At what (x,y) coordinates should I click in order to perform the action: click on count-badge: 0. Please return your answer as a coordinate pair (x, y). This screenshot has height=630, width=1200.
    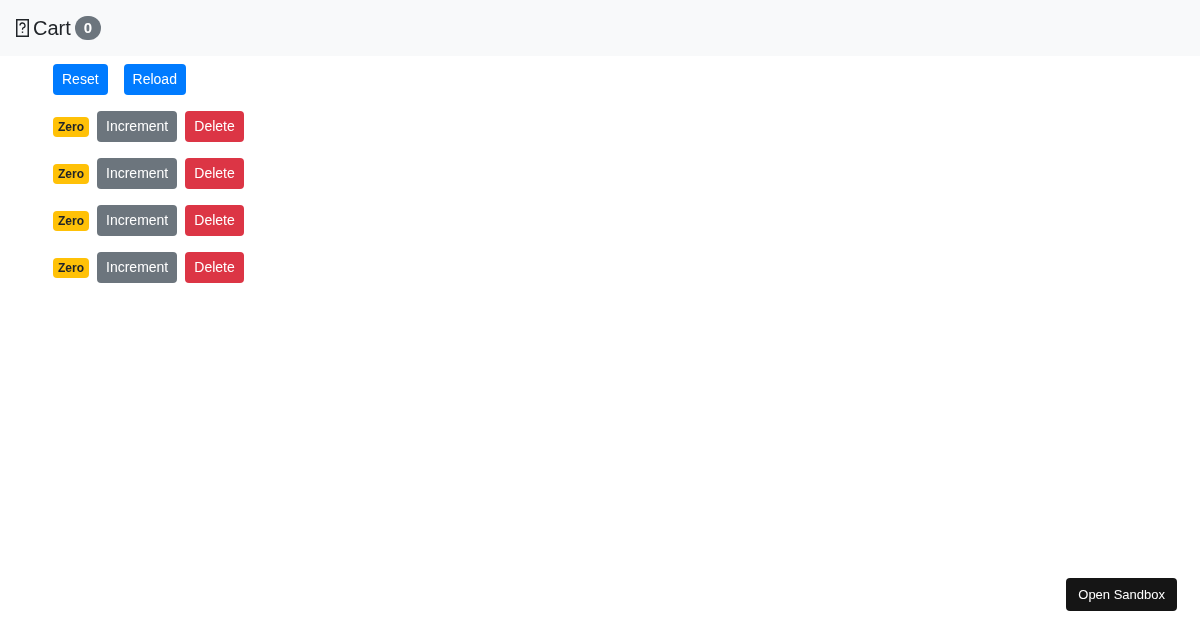
    Looking at the image, I should click on (88, 28).